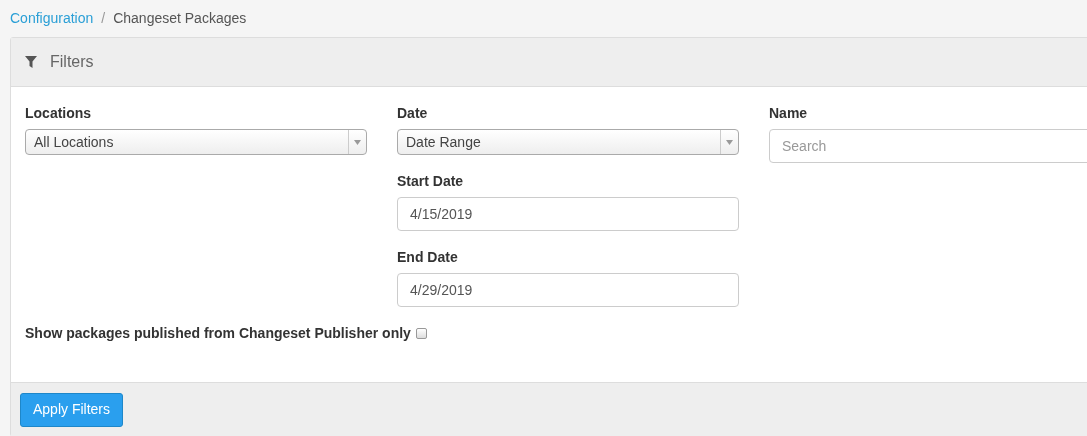  Describe the element at coordinates (180, 18) in the screenshot. I see `breadcrumb-current: Changeset Packages` at that location.